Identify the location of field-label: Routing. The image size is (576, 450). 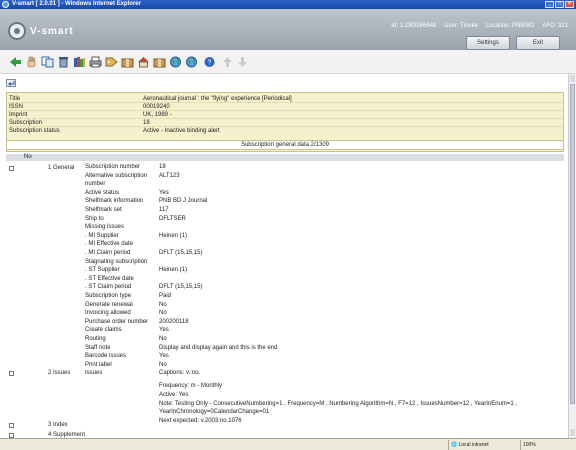
(95, 339).